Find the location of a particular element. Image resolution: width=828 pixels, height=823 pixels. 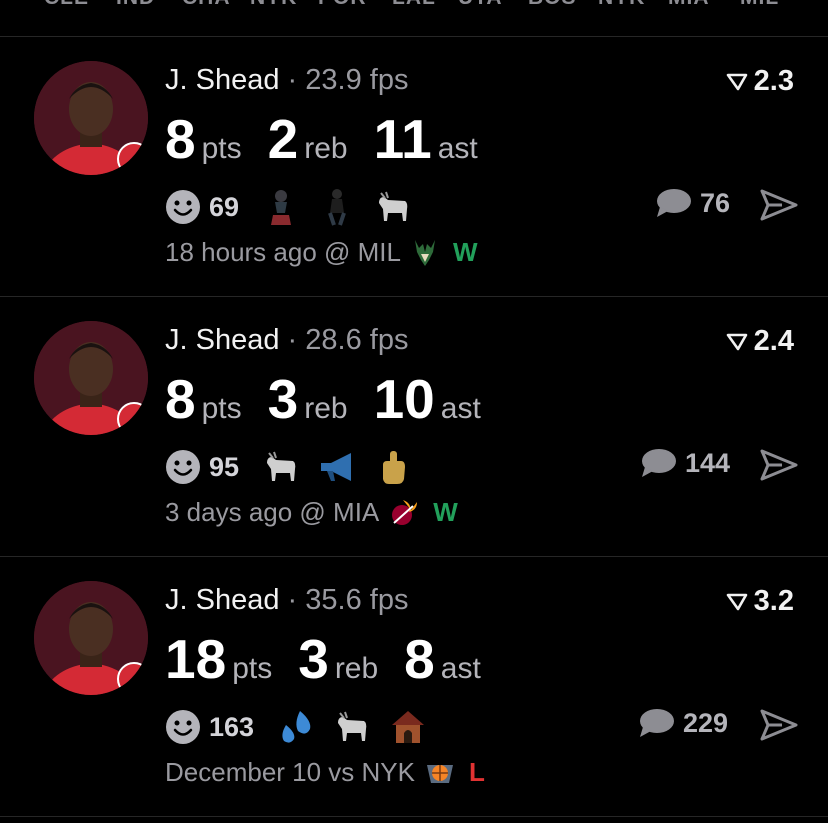

rating: 3.2 is located at coordinates (760, 601).